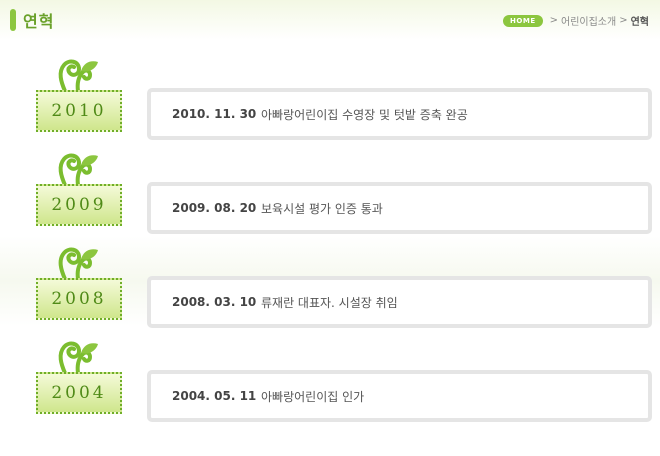 This screenshot has width=660, height=456. What do you see at coordinates (399, 396) in the screenshot?
I see `event-box: 2004. 05. 11 아빠랑어린이집 인가` at bounding box center [399, 396].